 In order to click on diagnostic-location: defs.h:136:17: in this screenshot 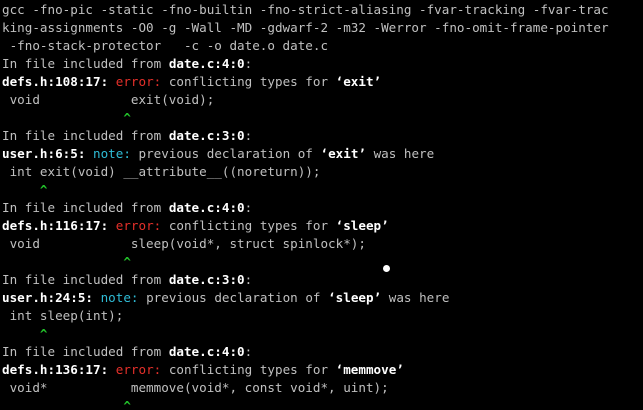, I will do `click(55, 369)`.